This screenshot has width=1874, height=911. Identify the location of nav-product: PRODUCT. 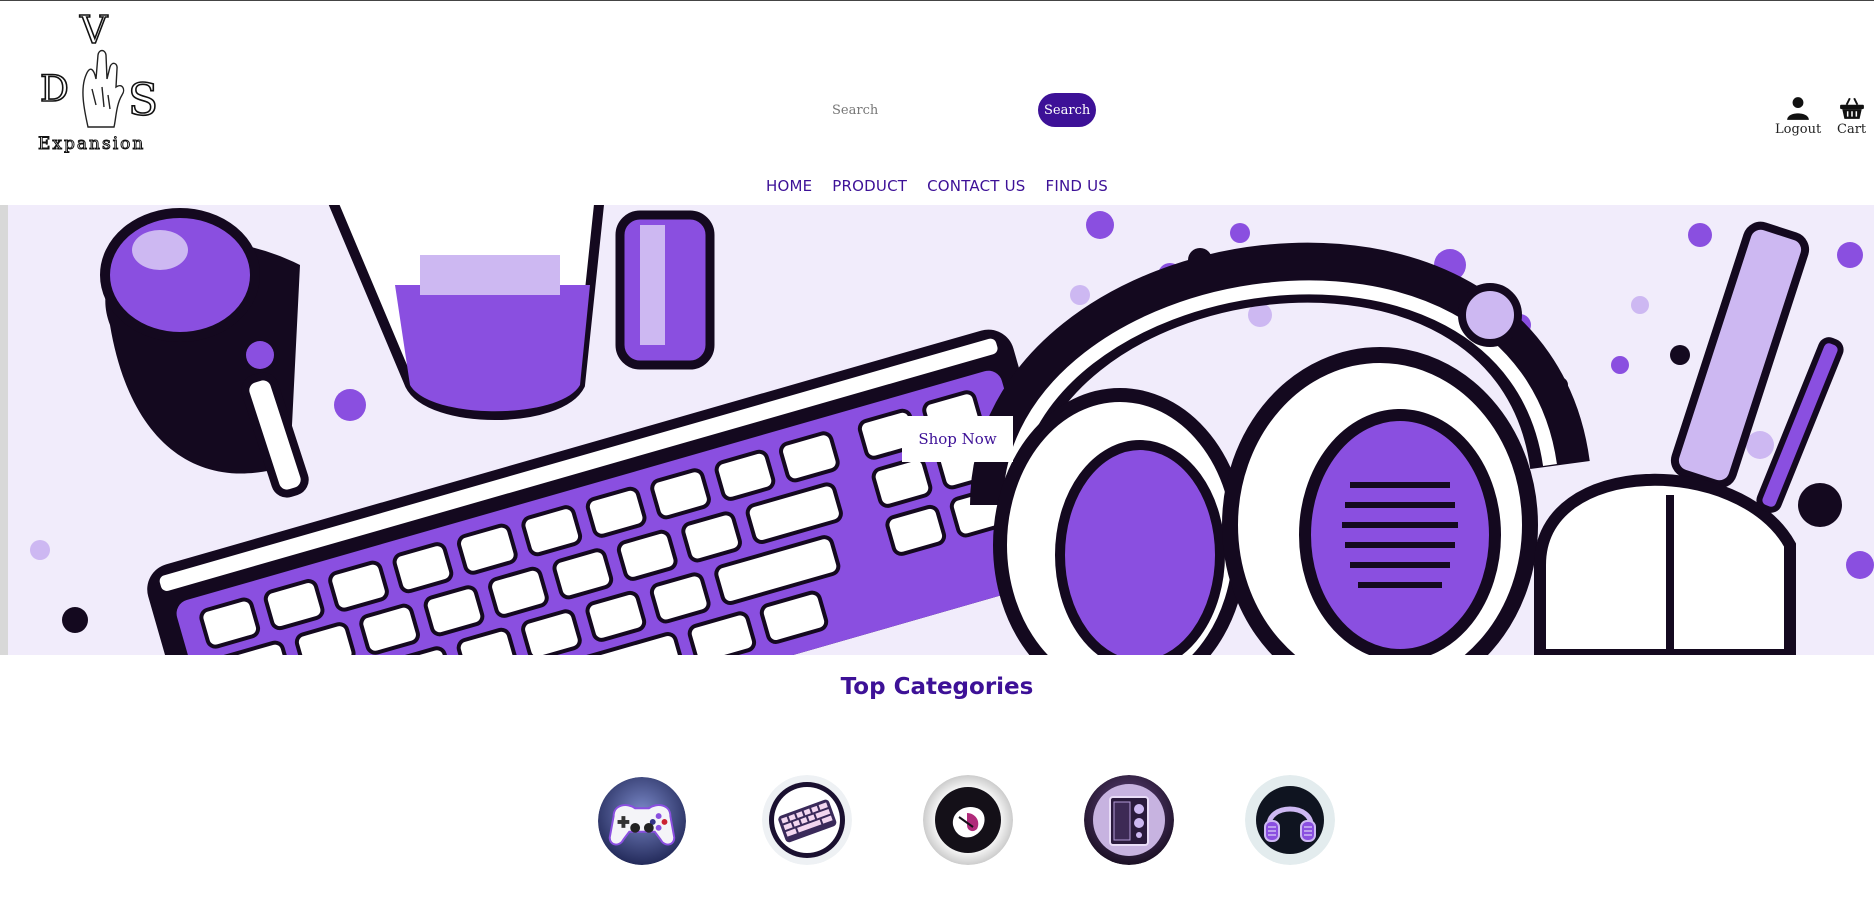
(869, 186).